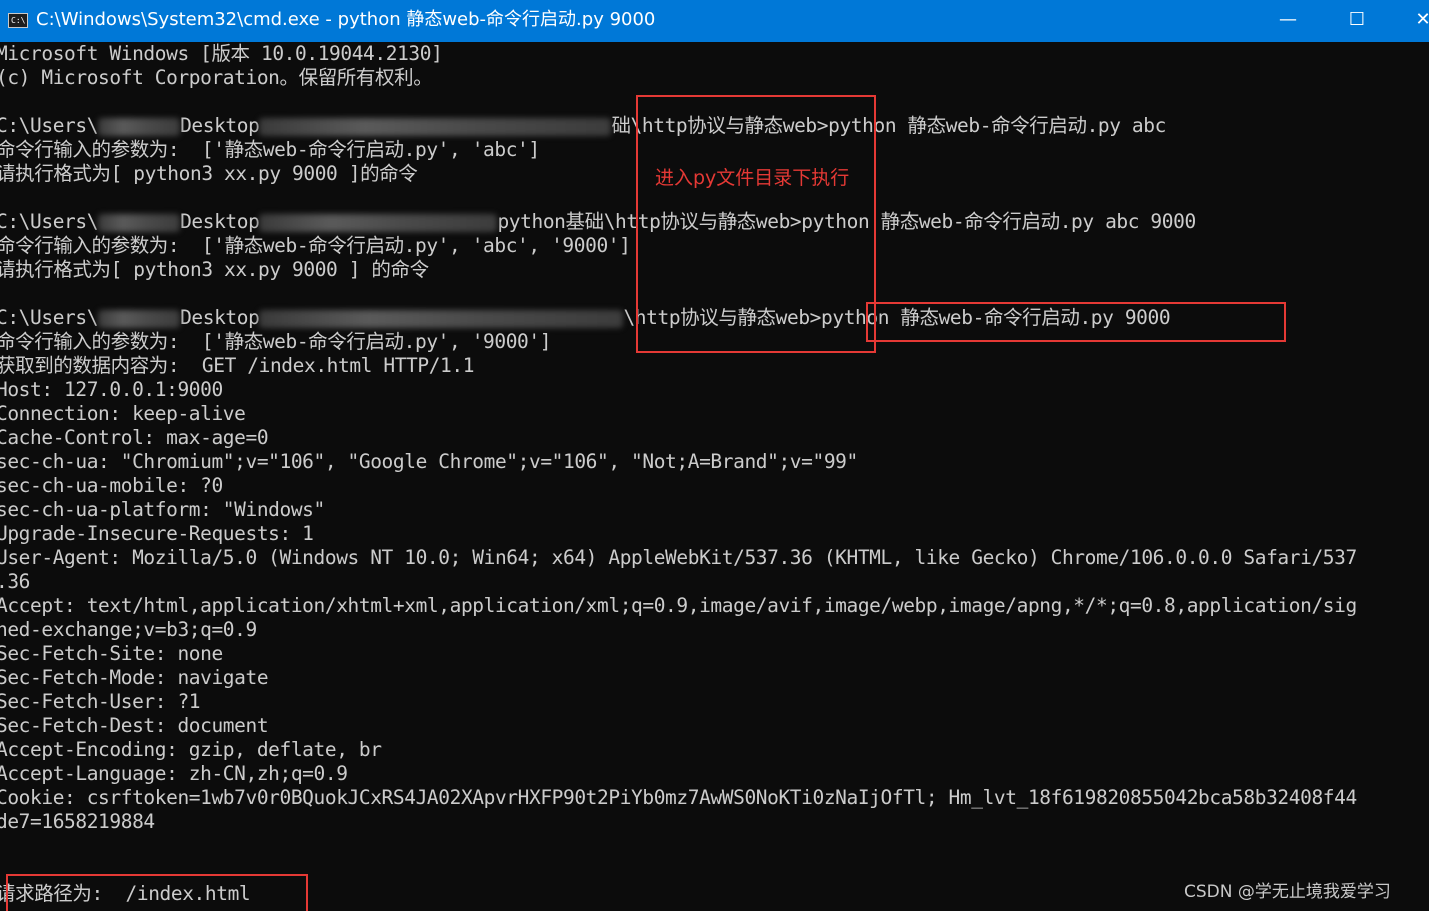  Describe the element at coordinates (157, 892) in the screenshot. I see `annotation-box-request-path` at that location.